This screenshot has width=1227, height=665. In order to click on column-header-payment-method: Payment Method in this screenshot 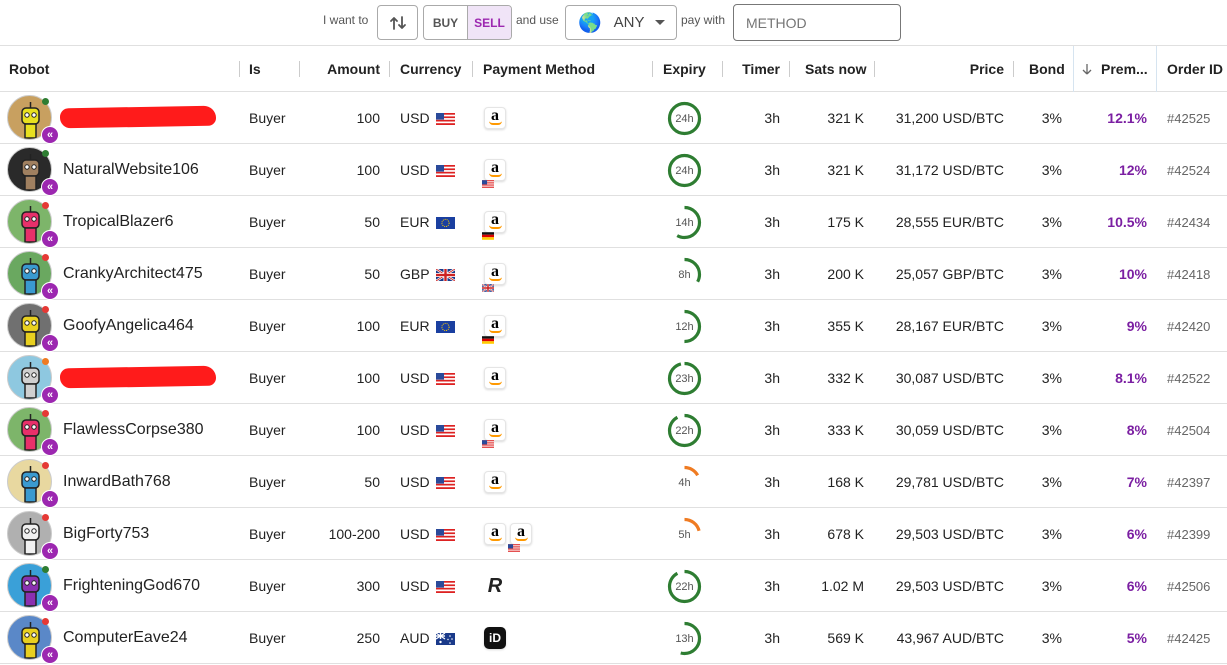, I will do `click(539, 69)`.